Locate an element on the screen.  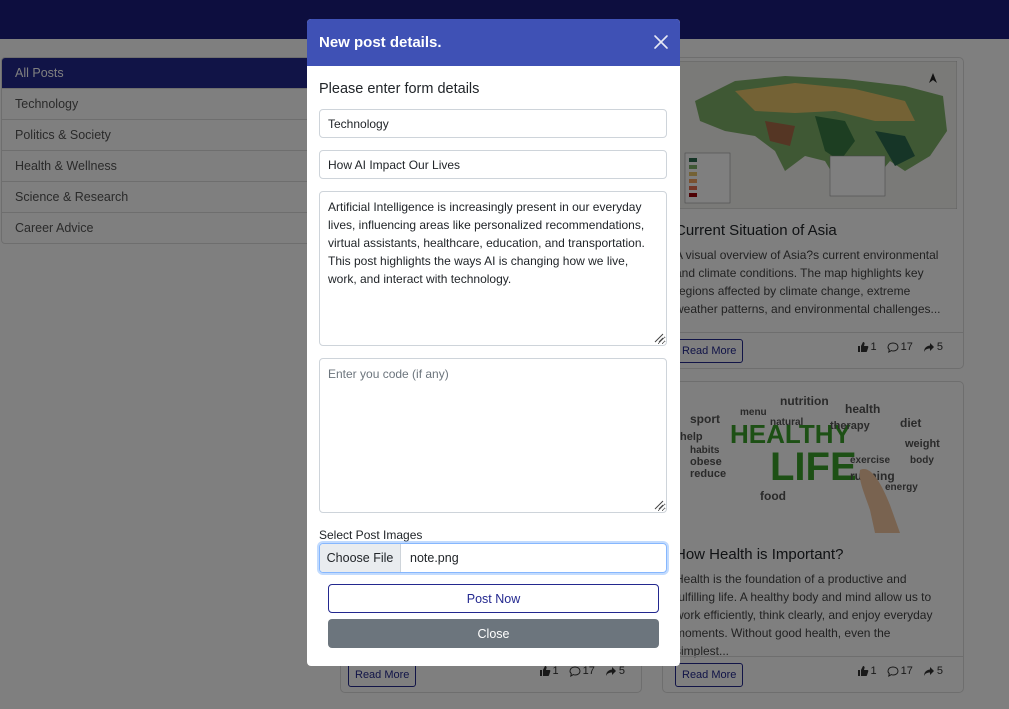
close-icon is located at coordinates (661, 42).